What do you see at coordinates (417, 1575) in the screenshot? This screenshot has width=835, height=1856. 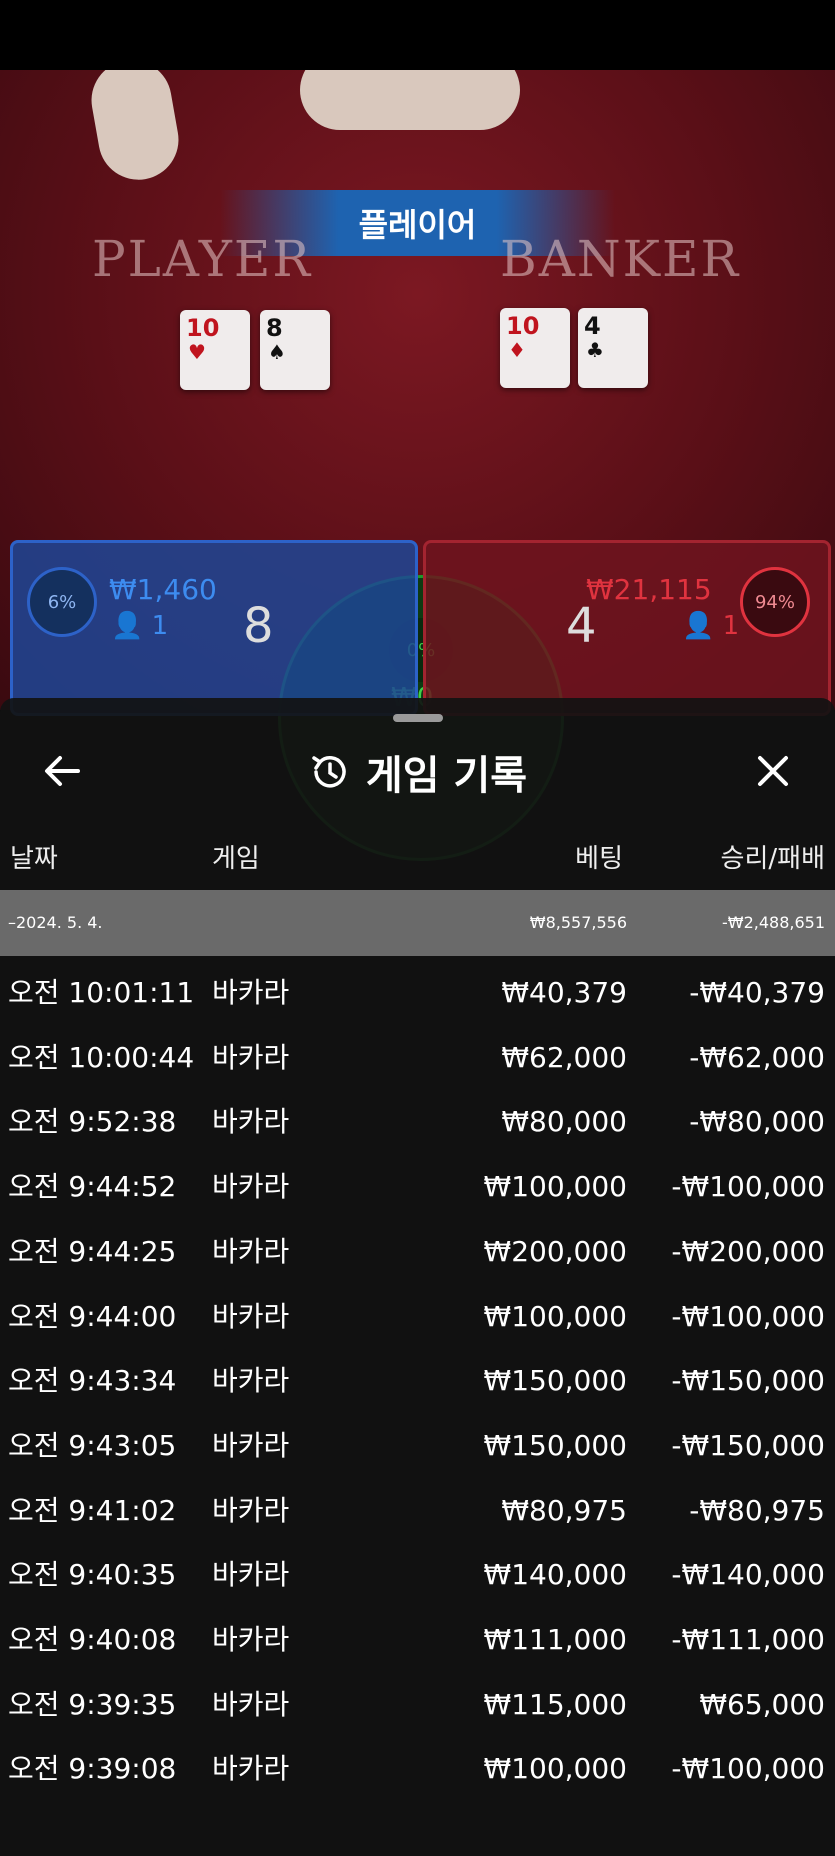 I see `table-row: 오전 9:40:35 바카라 ₩140,000 -₩140,000` at bounding box center [417, 1575].